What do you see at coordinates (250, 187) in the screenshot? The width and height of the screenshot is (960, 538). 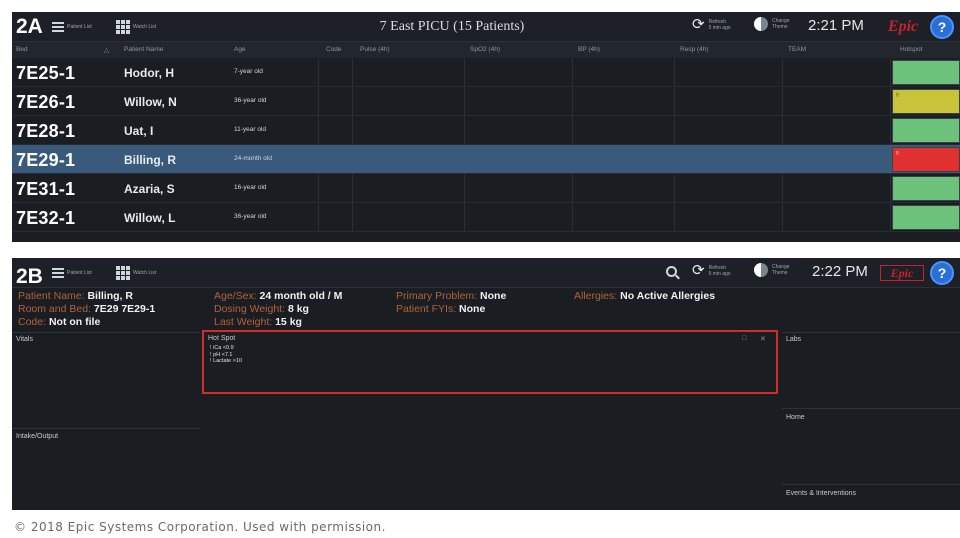 I see `age-cell: 16-year old` at bounding box center [250, 187].